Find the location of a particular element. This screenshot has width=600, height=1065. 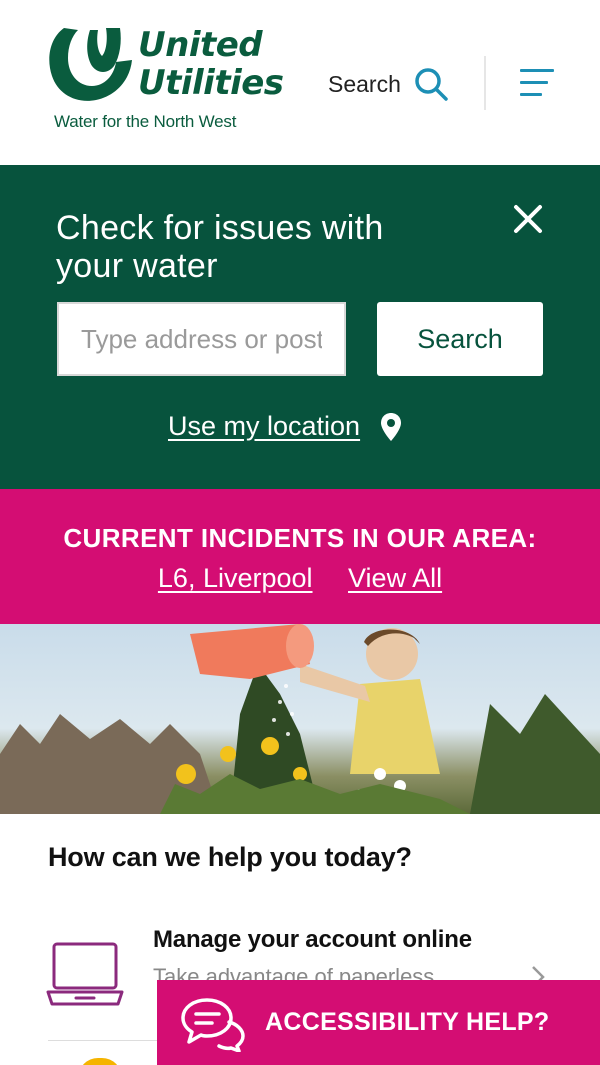

use-my-location: Use my location is located at coordinates (285, 426).